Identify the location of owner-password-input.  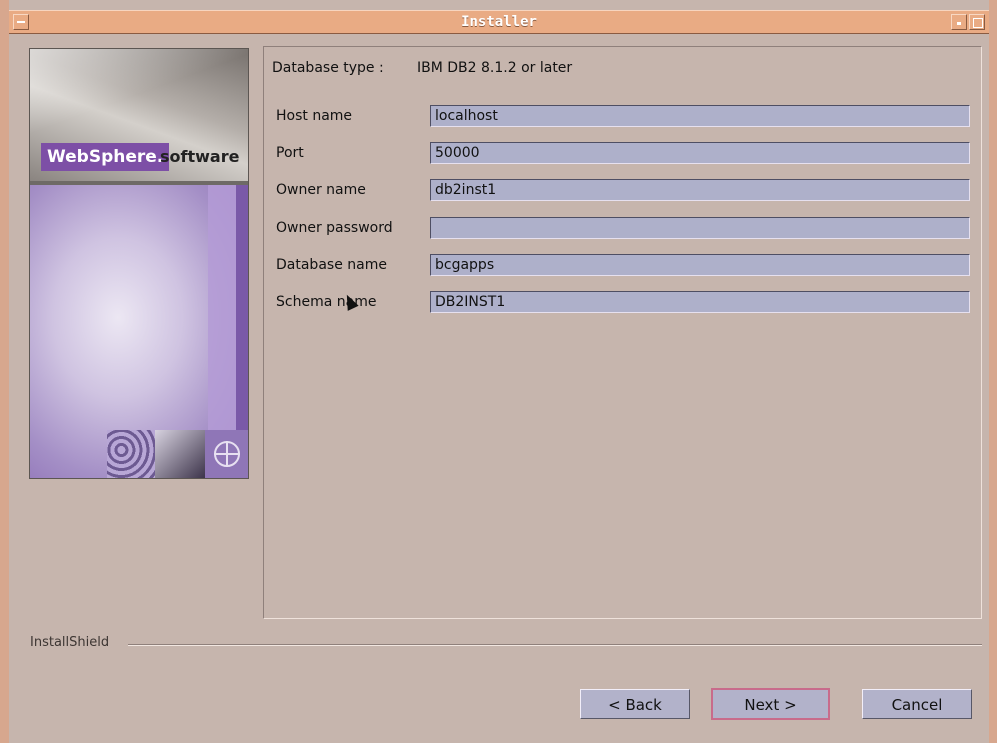
(700, 228).